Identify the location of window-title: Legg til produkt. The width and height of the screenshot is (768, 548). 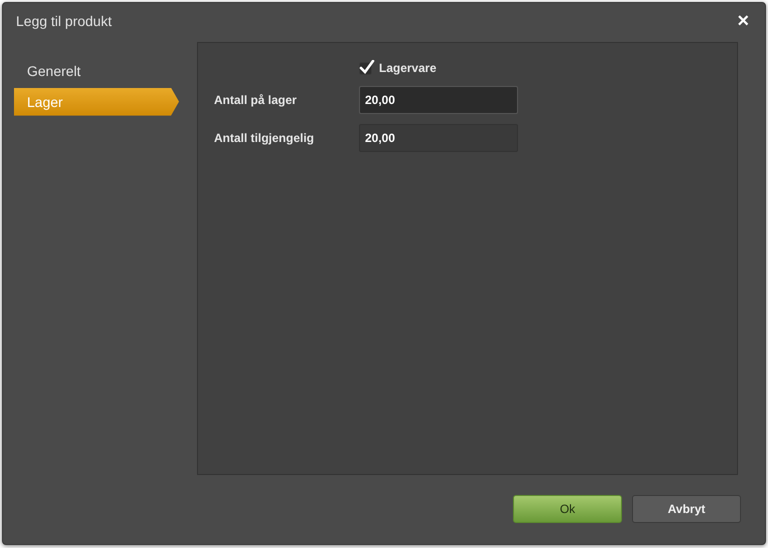
(64, 20).